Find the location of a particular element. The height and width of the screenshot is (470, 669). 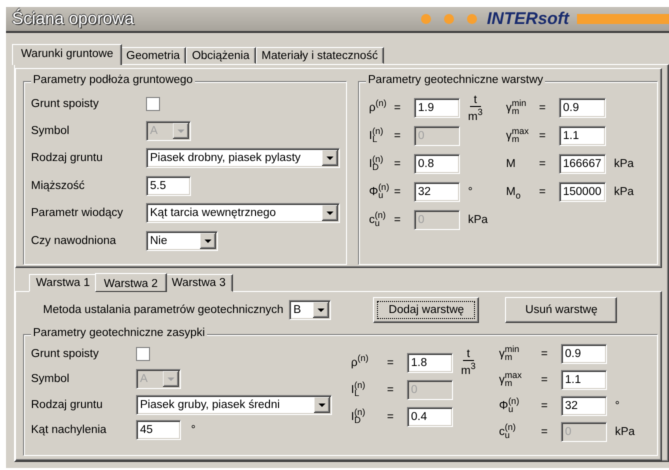

input-field: 5.5 is located at coordinates (168, 186).